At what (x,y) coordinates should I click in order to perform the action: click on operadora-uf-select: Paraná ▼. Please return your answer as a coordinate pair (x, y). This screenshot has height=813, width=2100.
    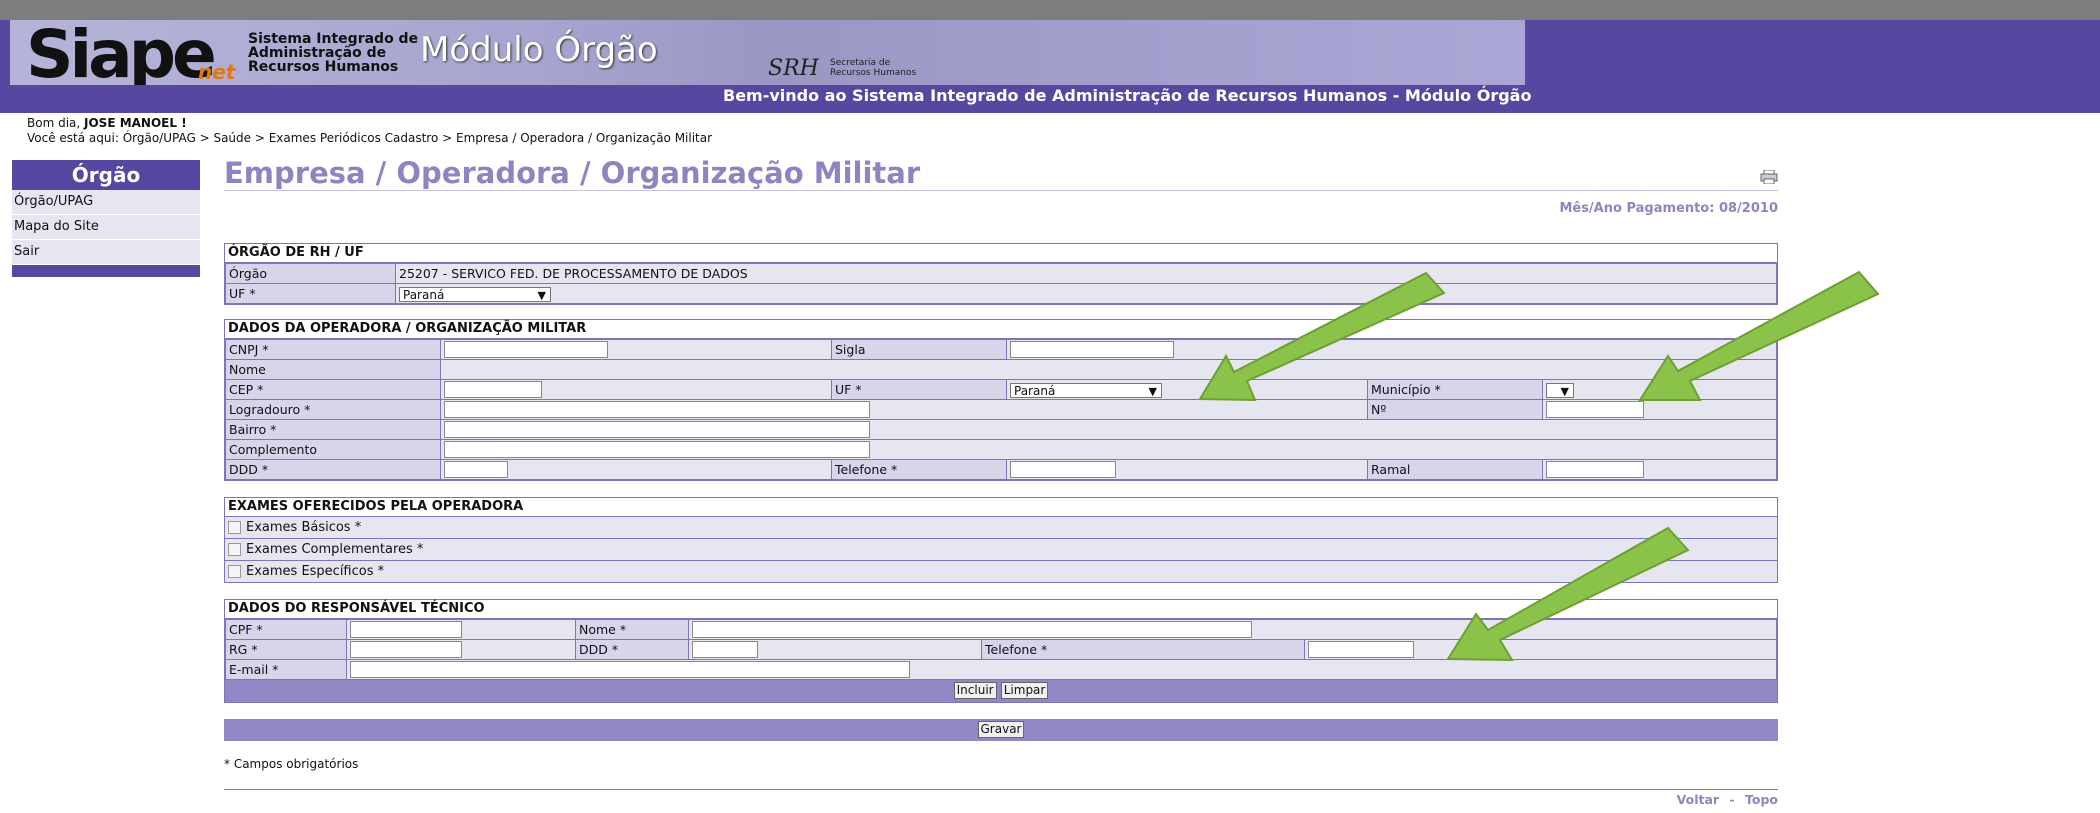
    Looking at the image, I should click on (1086, 390).